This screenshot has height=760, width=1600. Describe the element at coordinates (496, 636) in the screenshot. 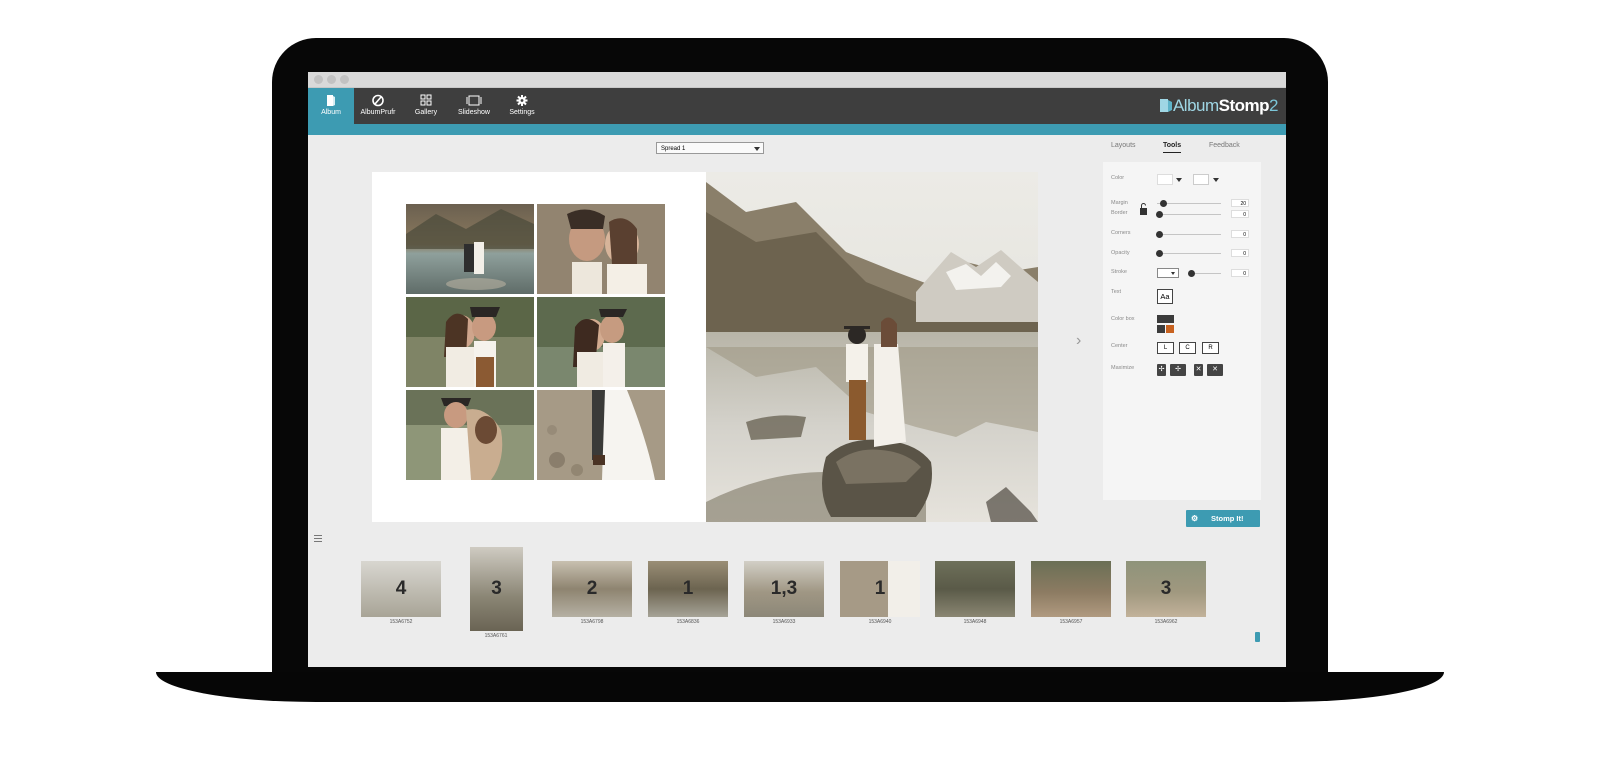

I see `thumb-filename: 153A6761` at that location.